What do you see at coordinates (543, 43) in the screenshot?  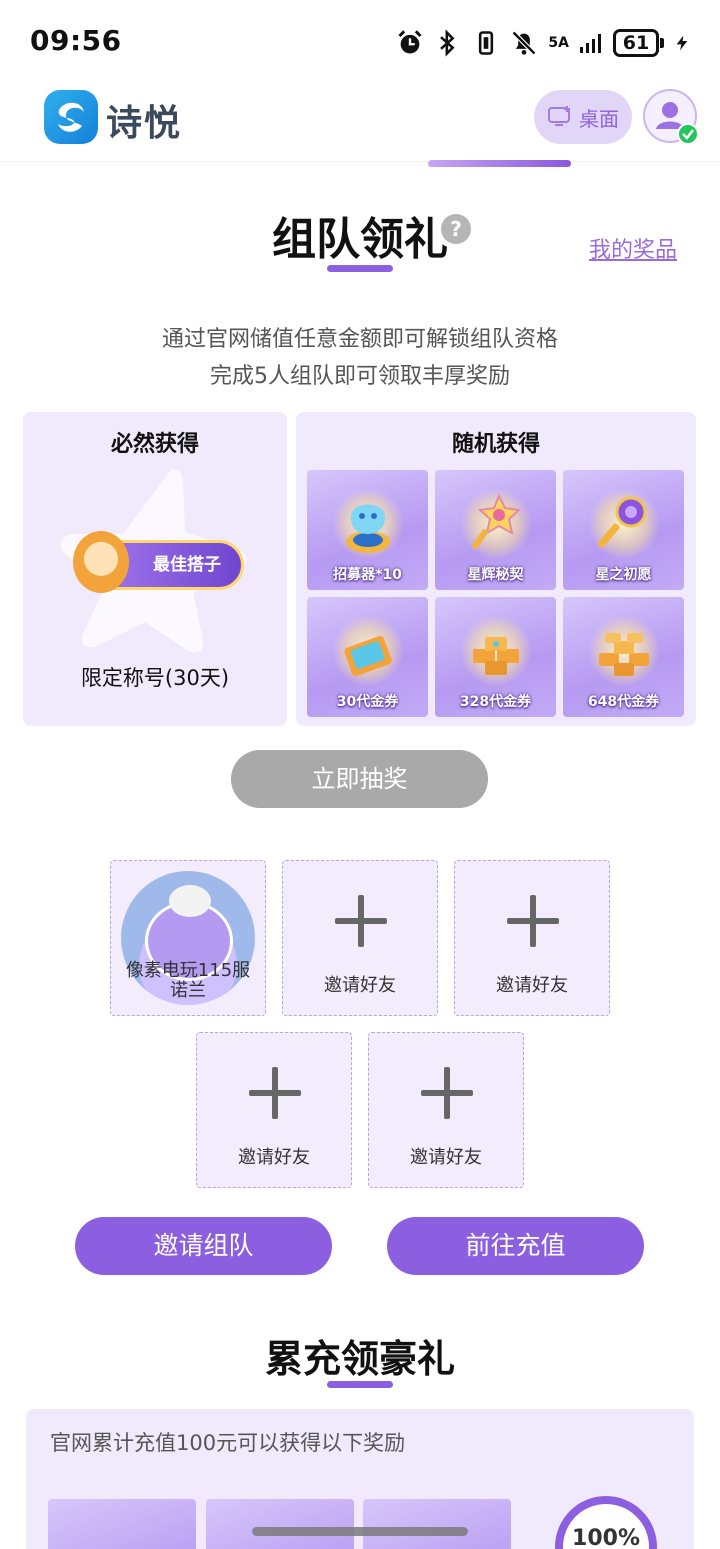 I see `status-icons: 5A 61` at bounding box center [543, 43].